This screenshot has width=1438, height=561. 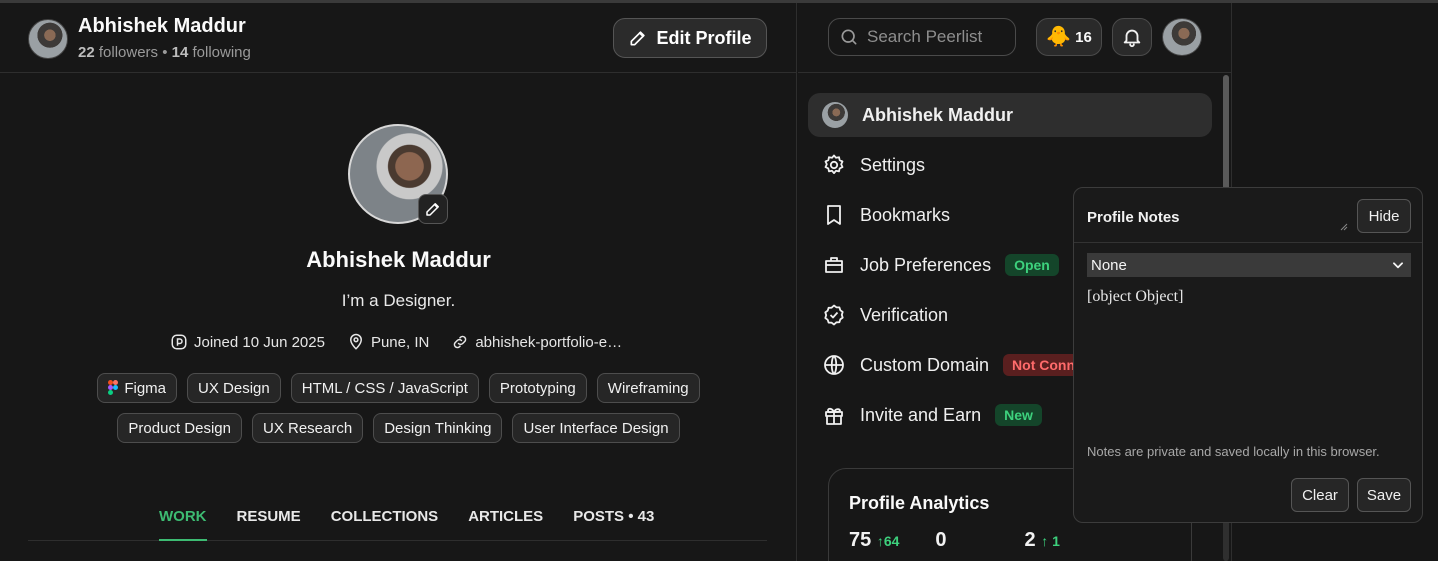 I want to click on notifications-button, so click(x=1132, y=37).